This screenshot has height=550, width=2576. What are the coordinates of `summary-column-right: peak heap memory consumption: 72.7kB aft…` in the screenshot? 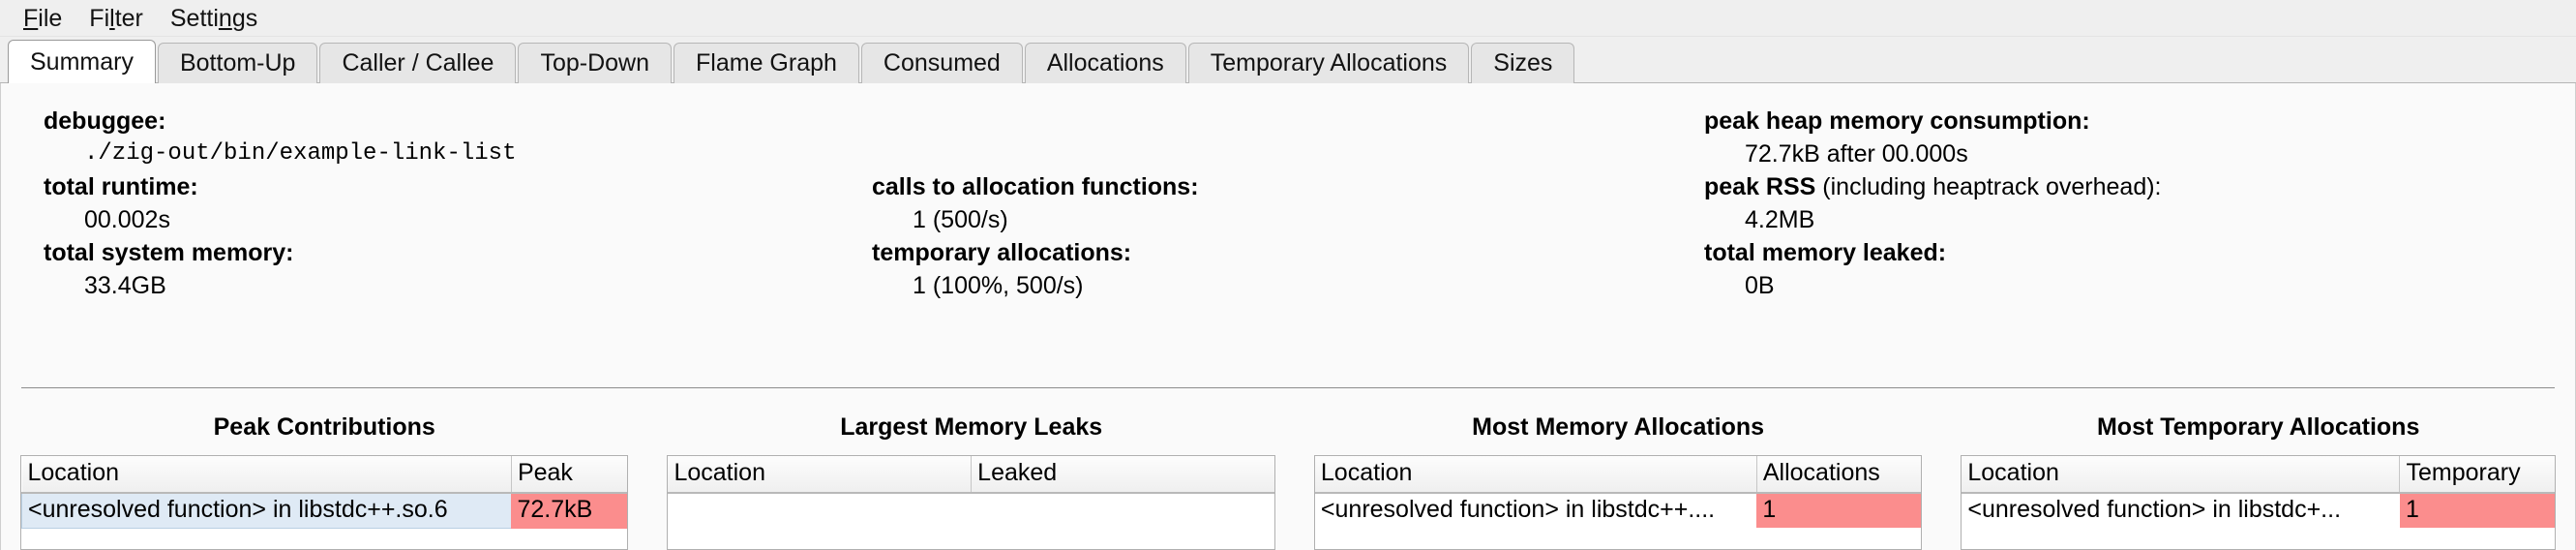 It's located at (2120, 203).